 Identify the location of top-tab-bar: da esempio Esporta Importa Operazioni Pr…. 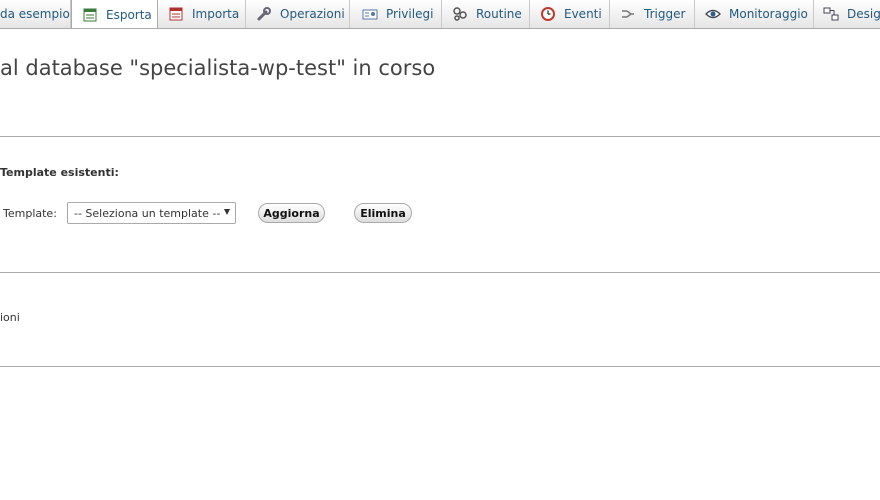
(440, 14).